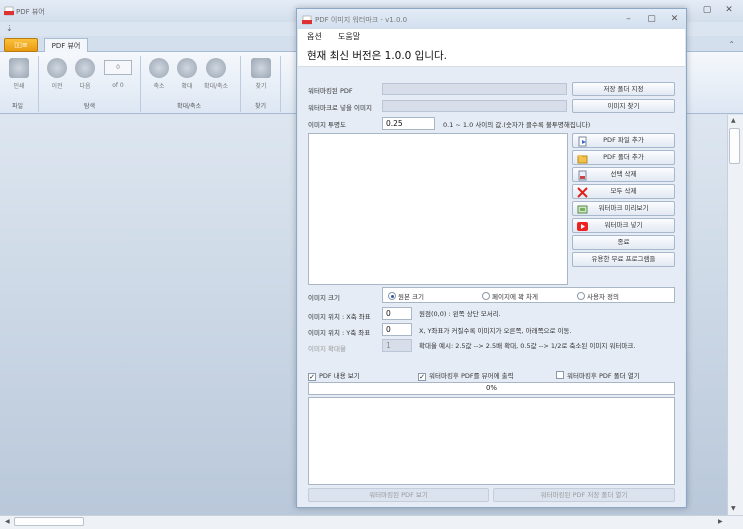  Describe the element at coordinates (623, 242) in the screenshot. I see `exit-button: 종료` at that location.